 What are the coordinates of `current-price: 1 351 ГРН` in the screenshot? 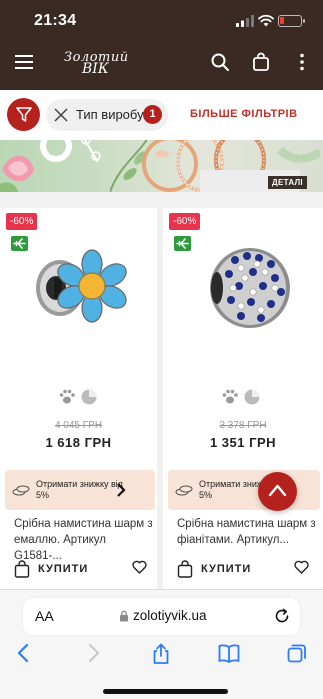 It's located at (243, 442).